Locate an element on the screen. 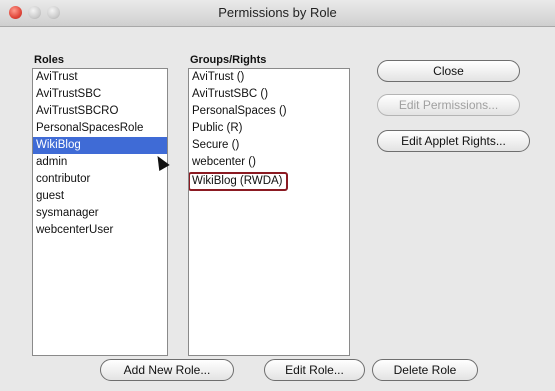 The width and height of the screenshot is (555, 391). window-title: Permissions by Role is located at coordinates (277, 12).